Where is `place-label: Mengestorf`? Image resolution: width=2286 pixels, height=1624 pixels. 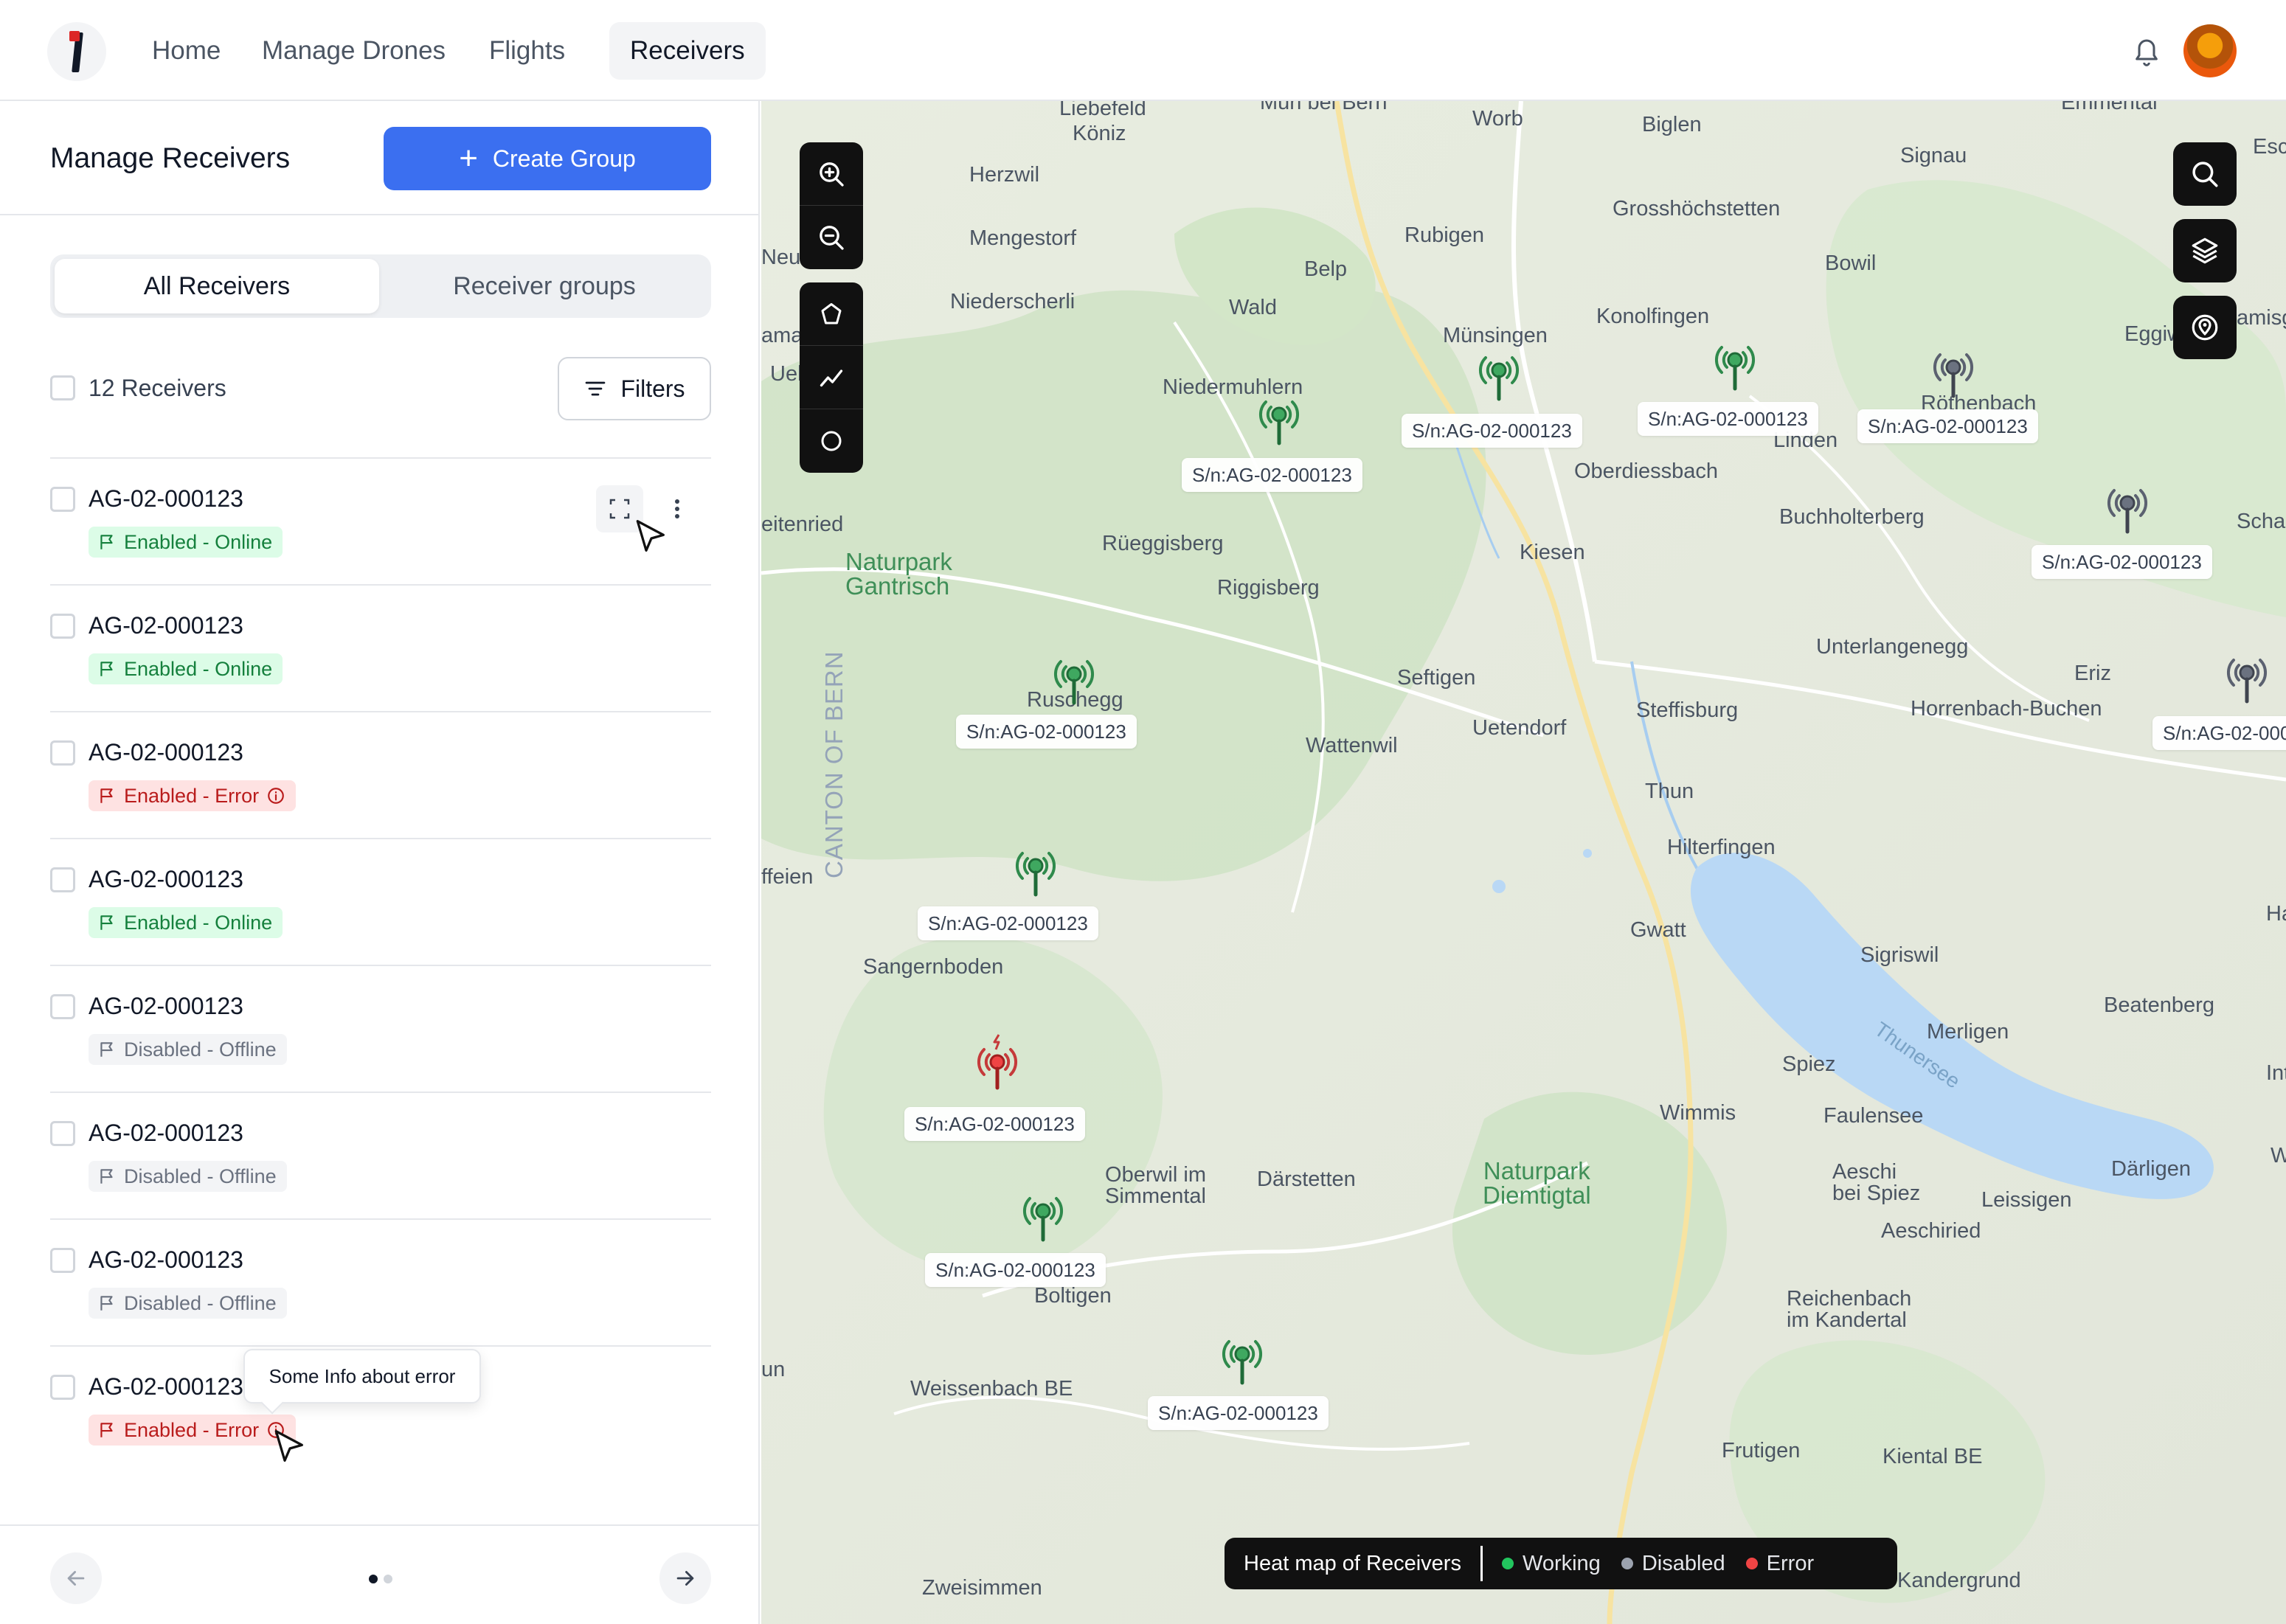 place-label: Mengestorf is located at coordinates (1023, 238).